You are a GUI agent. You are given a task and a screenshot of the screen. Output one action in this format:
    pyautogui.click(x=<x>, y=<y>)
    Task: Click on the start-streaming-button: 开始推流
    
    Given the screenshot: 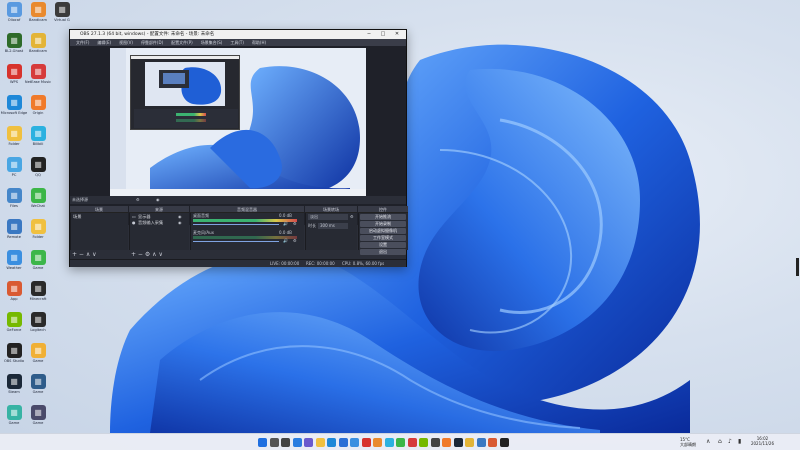 What is the action you would take?
    pyautogui.click(x=383, y=217)
    